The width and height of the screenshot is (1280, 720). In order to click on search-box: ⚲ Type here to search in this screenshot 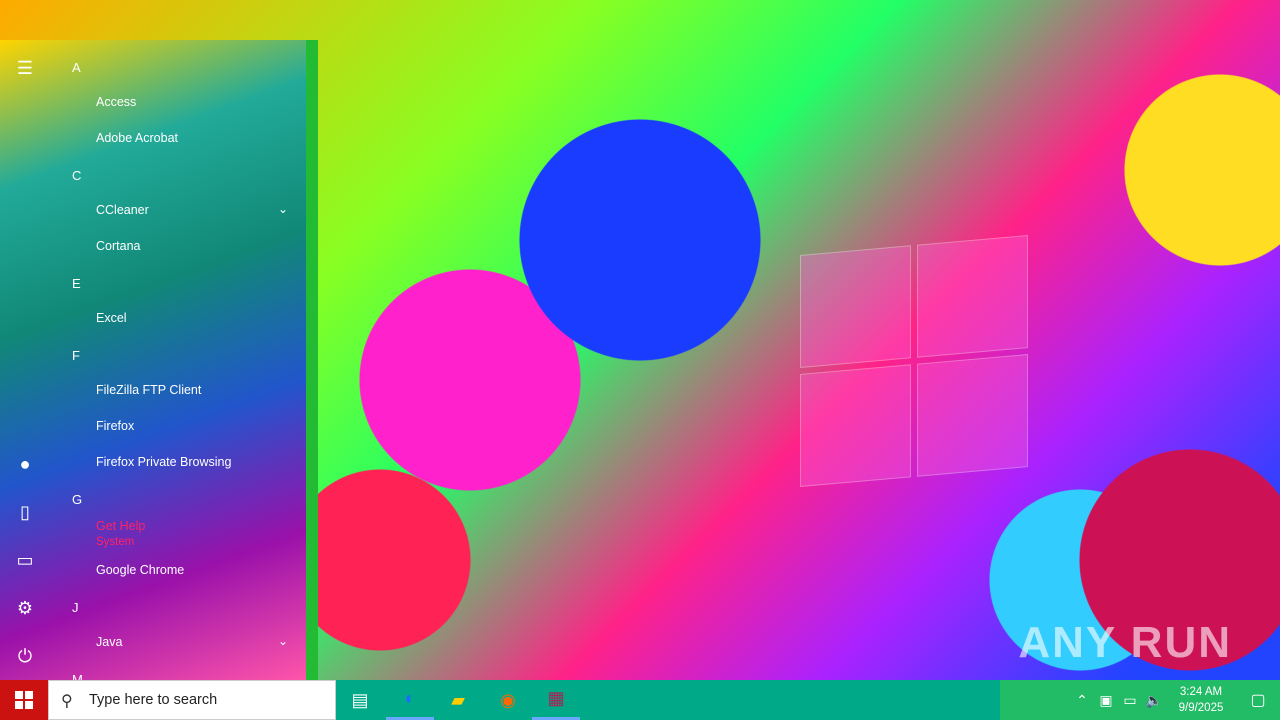, I will do `click(192, 700)`.